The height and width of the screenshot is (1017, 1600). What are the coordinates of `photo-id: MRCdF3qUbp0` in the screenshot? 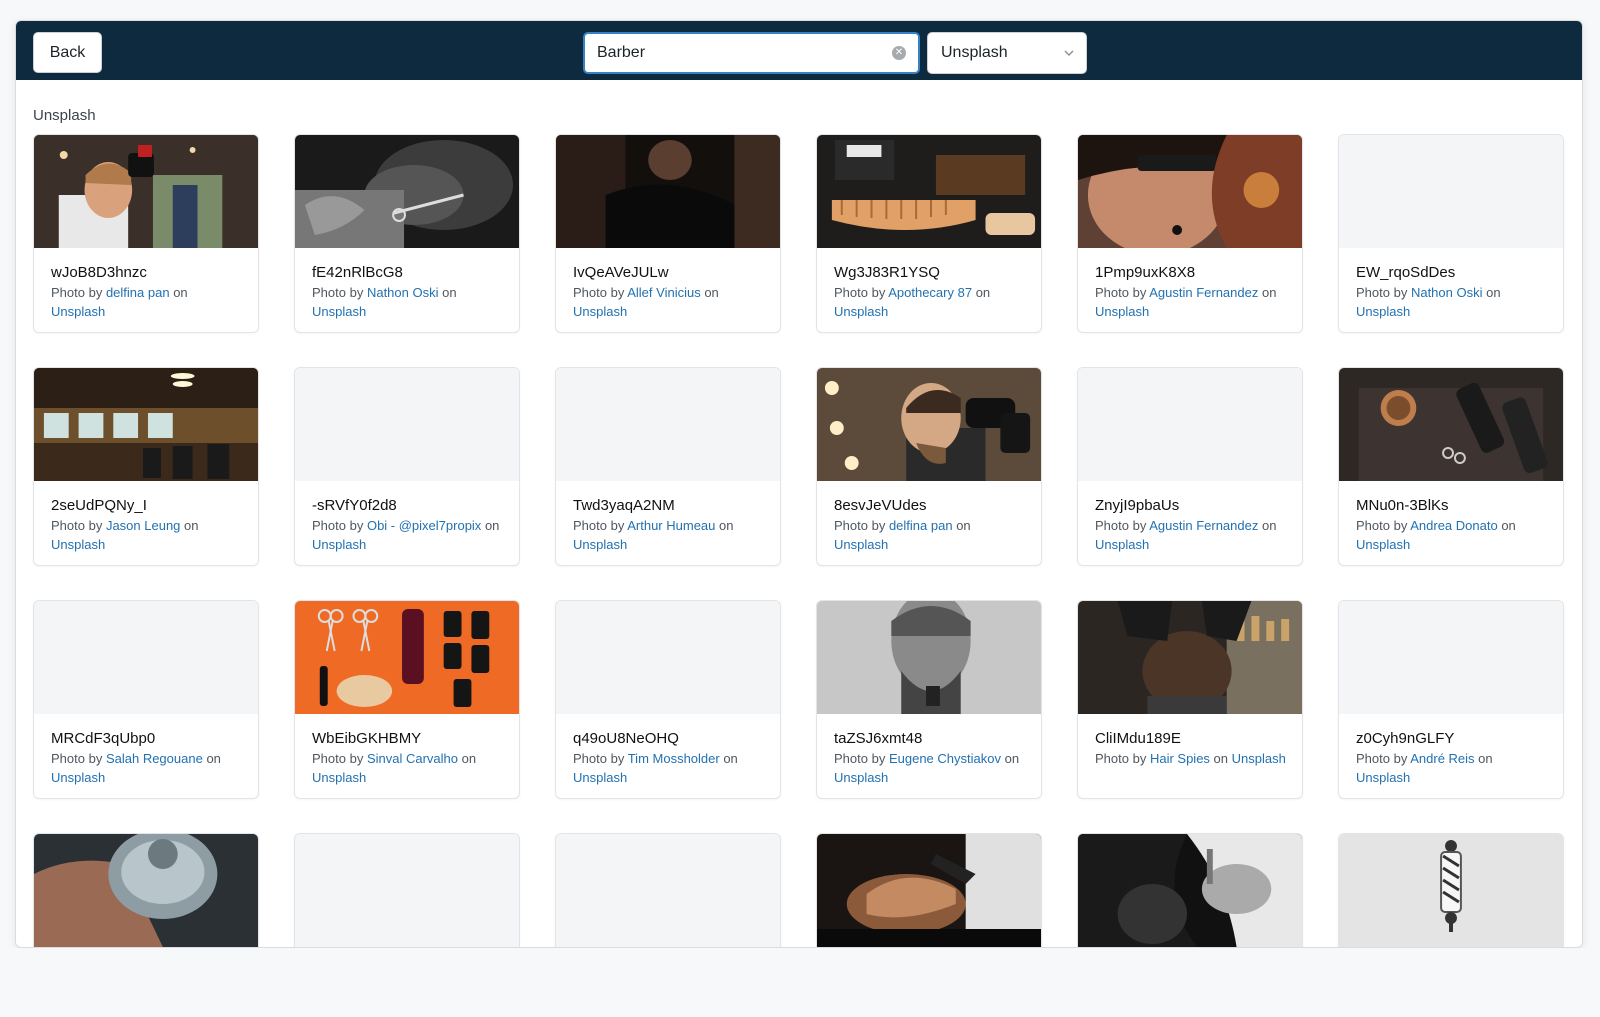 It's located at (103, 738).